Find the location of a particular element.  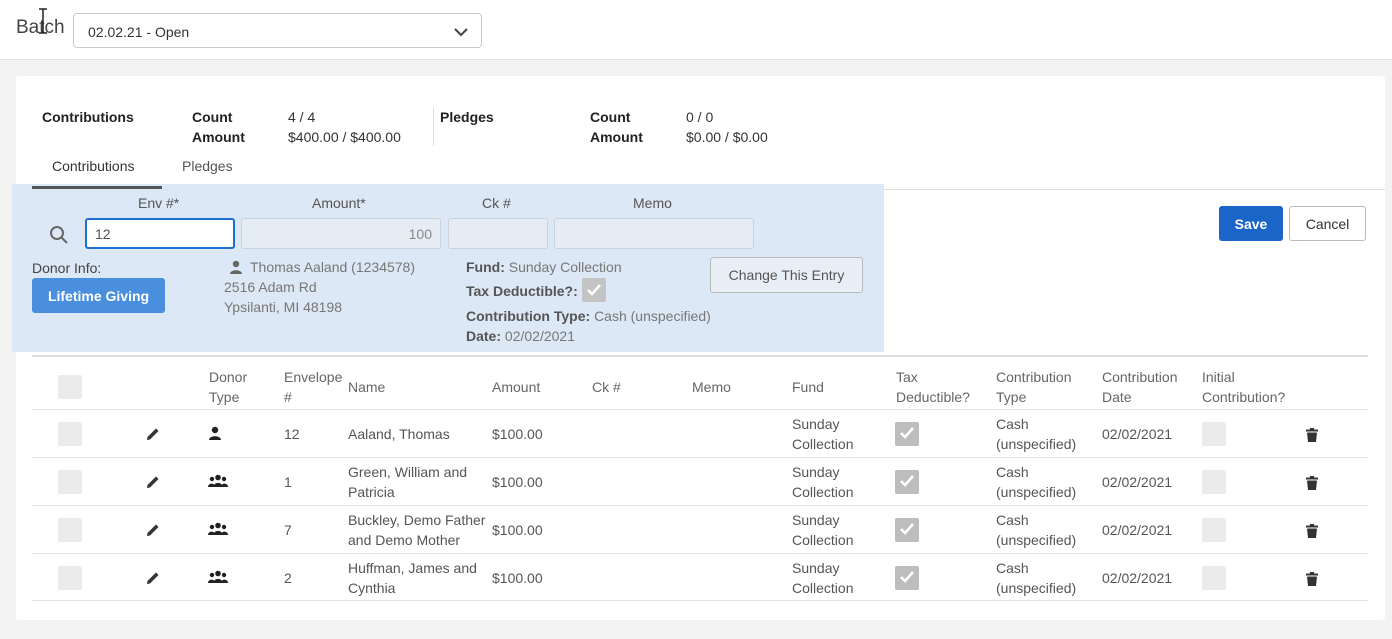

table-top-border is located at coordinates (700, 356).